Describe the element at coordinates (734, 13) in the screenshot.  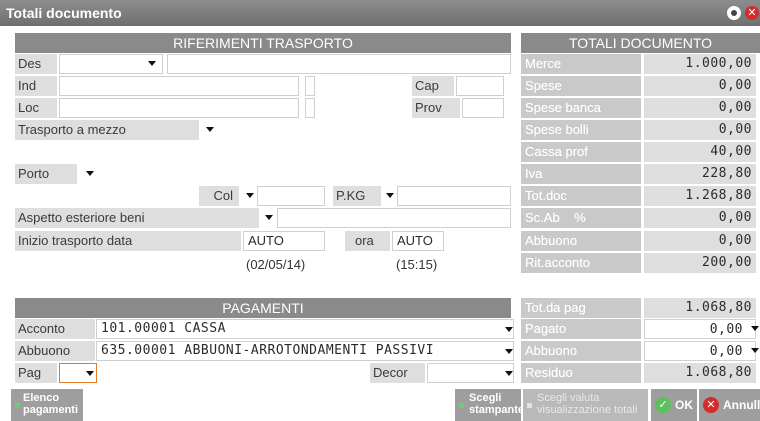
I see `window-option-icon` at that location.